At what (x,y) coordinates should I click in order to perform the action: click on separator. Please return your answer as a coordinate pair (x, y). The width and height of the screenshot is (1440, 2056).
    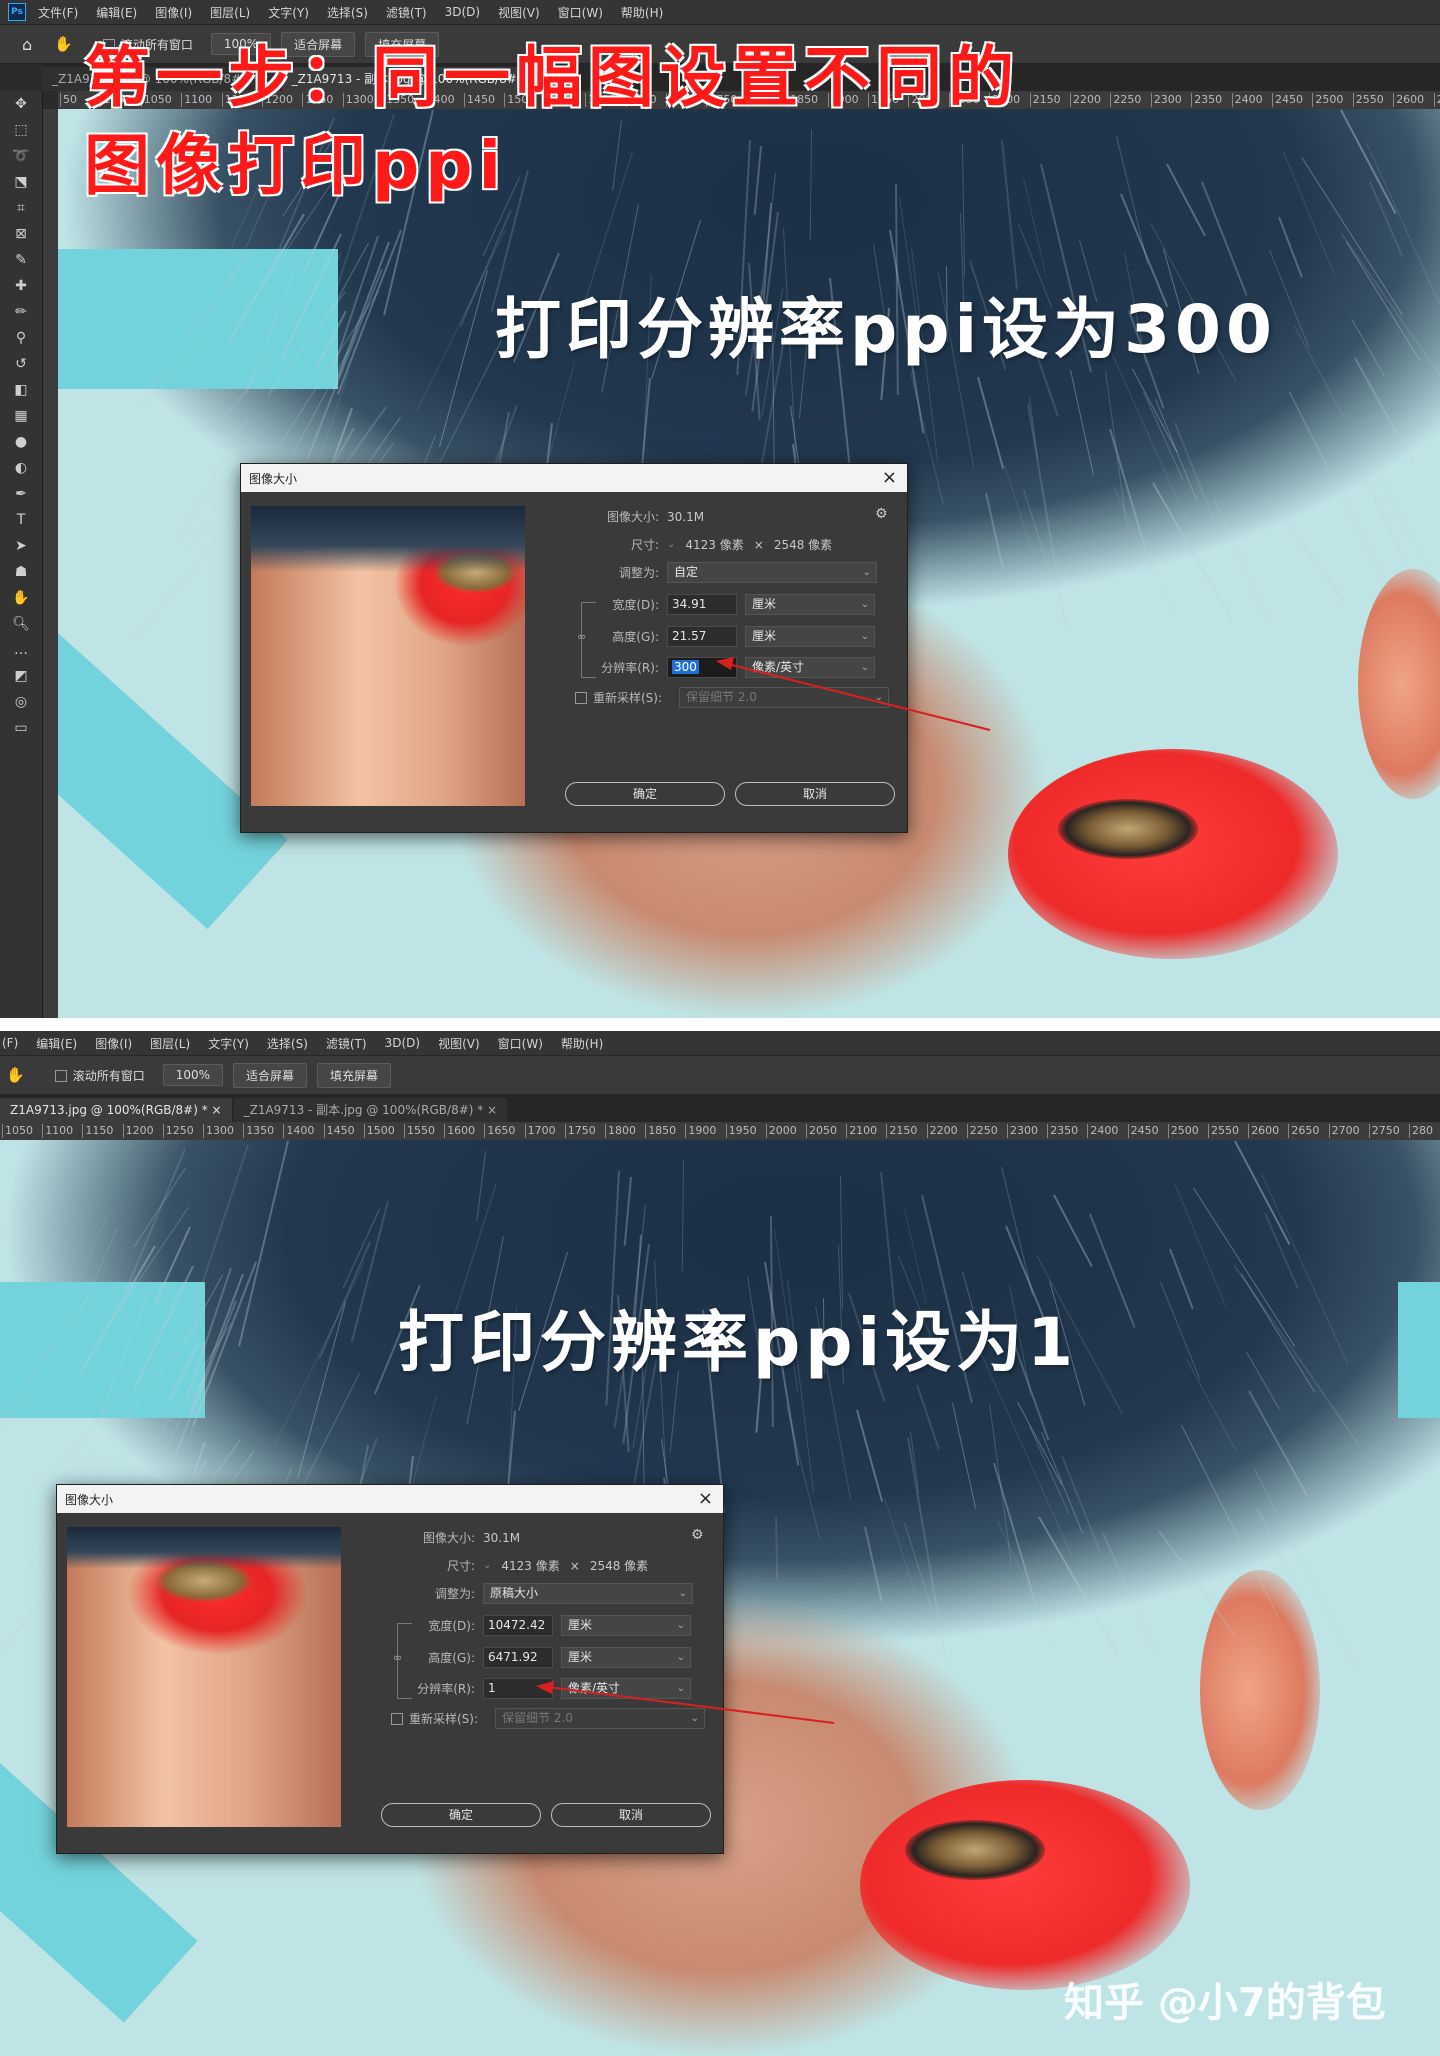
    Looking at the image, I should click on (720, 1024).